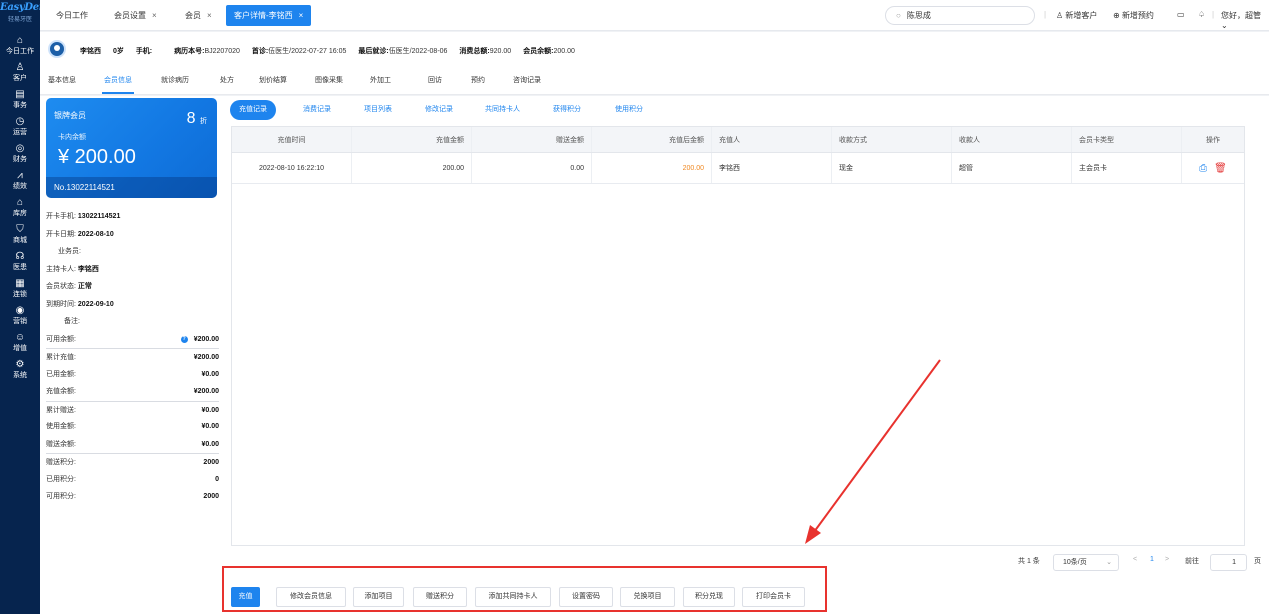 This screenshot has height=614, width=1269. Describe the element at coordinates (380, 80) in the screenshot. I see `tab-external-processing: 外加工` at that location.